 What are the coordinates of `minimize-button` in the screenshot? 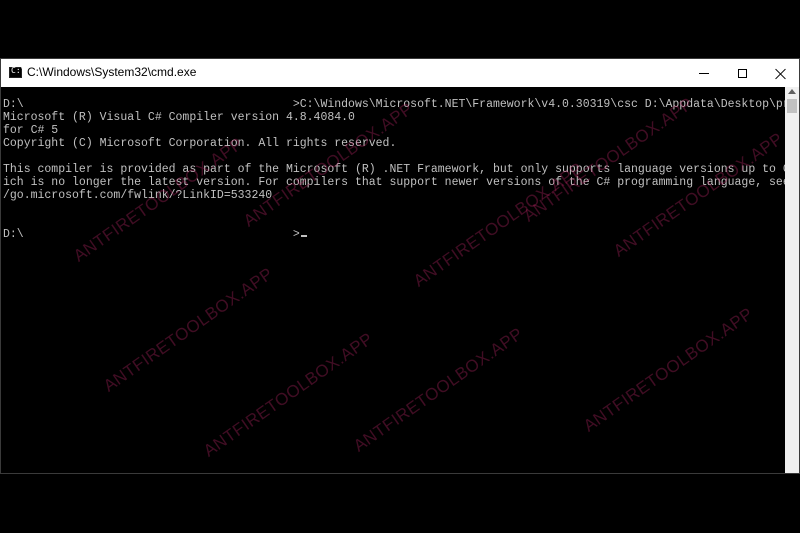 It's located at (704, 73).